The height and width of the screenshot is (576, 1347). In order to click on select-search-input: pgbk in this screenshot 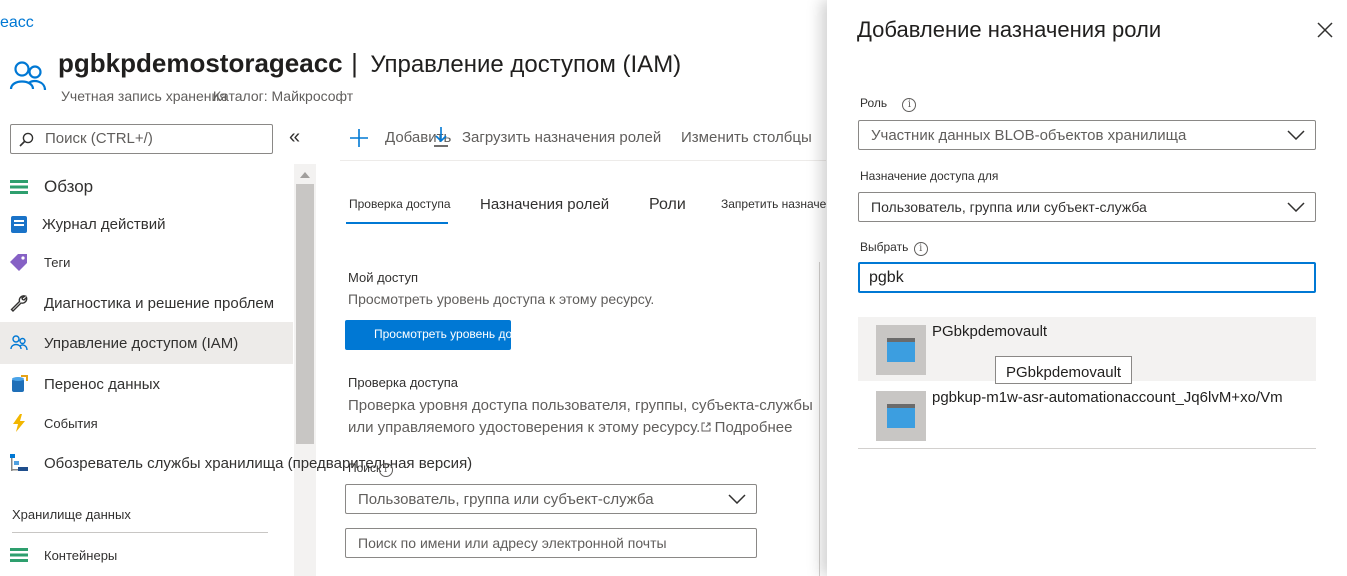, I will do `click(1087, 277)`.